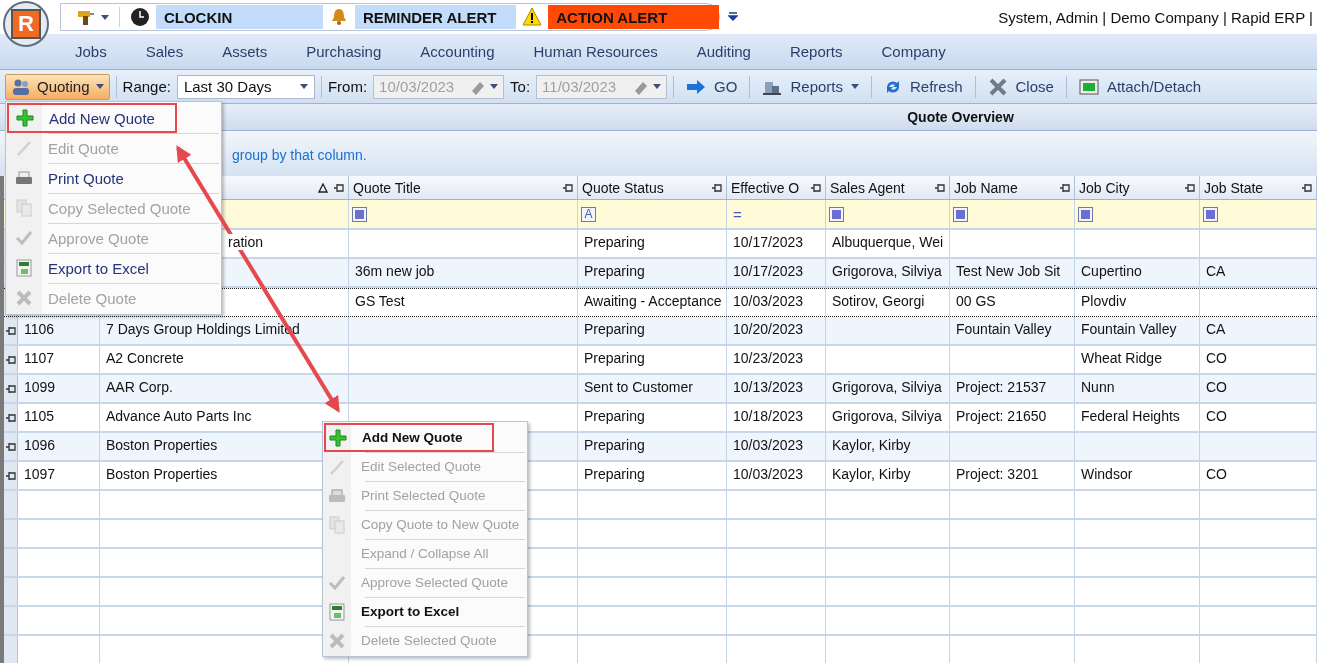 The height and width of the screenshot is (663, 1317). Describe the element at coordinates (164, 51) in the screenshot. I see `nav-menu-item: Sales` at that location.